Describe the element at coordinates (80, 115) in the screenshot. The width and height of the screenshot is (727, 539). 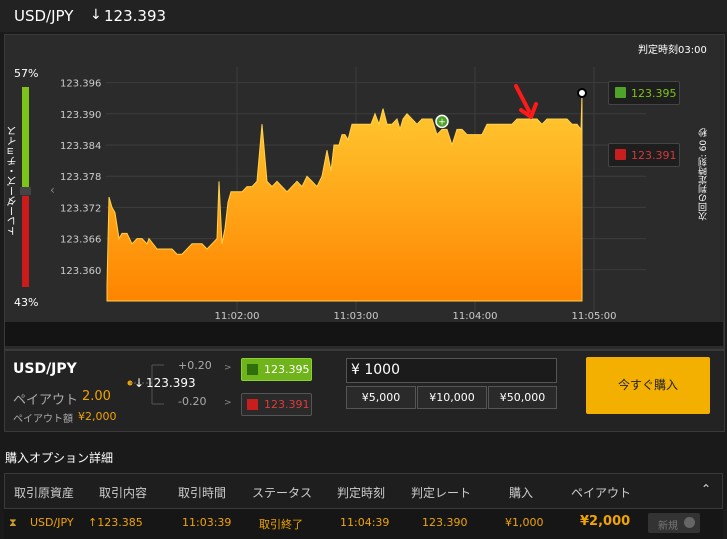
I see `y-tick-label: 123.390` at that location.